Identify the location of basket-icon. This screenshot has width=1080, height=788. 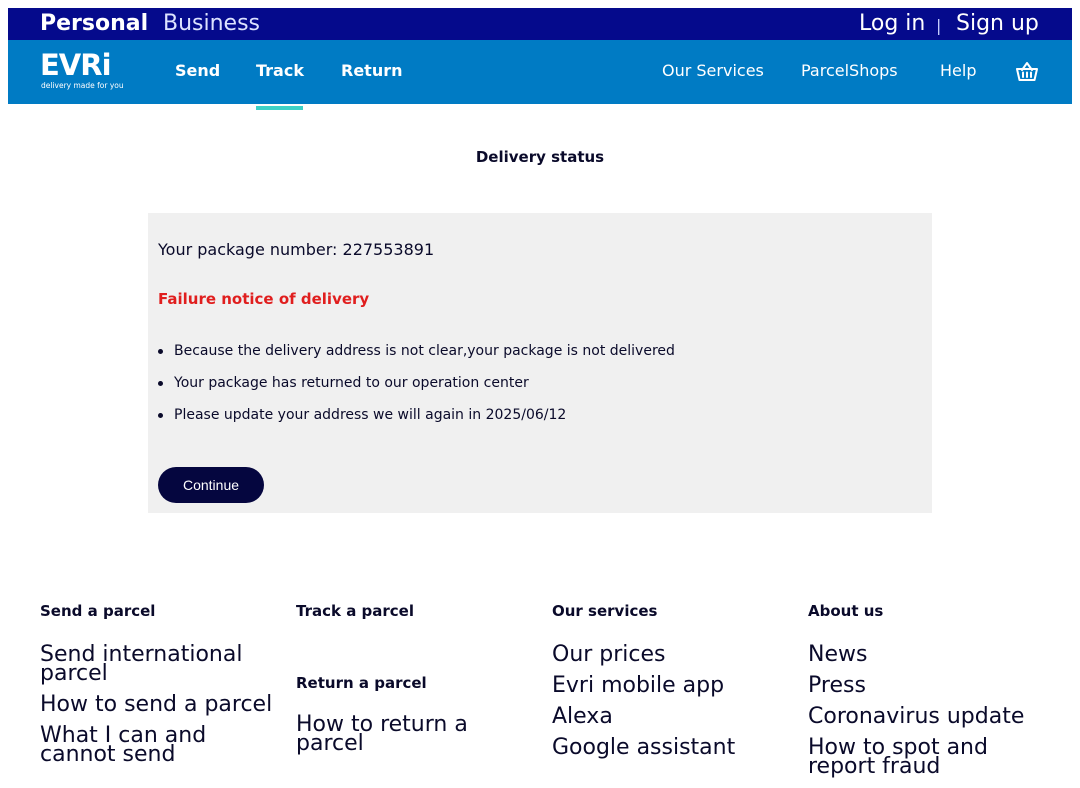
(1027, 72).